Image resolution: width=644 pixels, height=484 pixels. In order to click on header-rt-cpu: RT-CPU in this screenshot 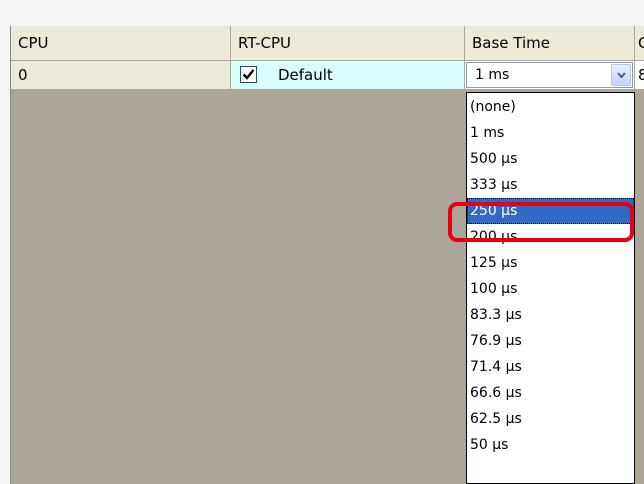, I will do `click(348, 43)`.